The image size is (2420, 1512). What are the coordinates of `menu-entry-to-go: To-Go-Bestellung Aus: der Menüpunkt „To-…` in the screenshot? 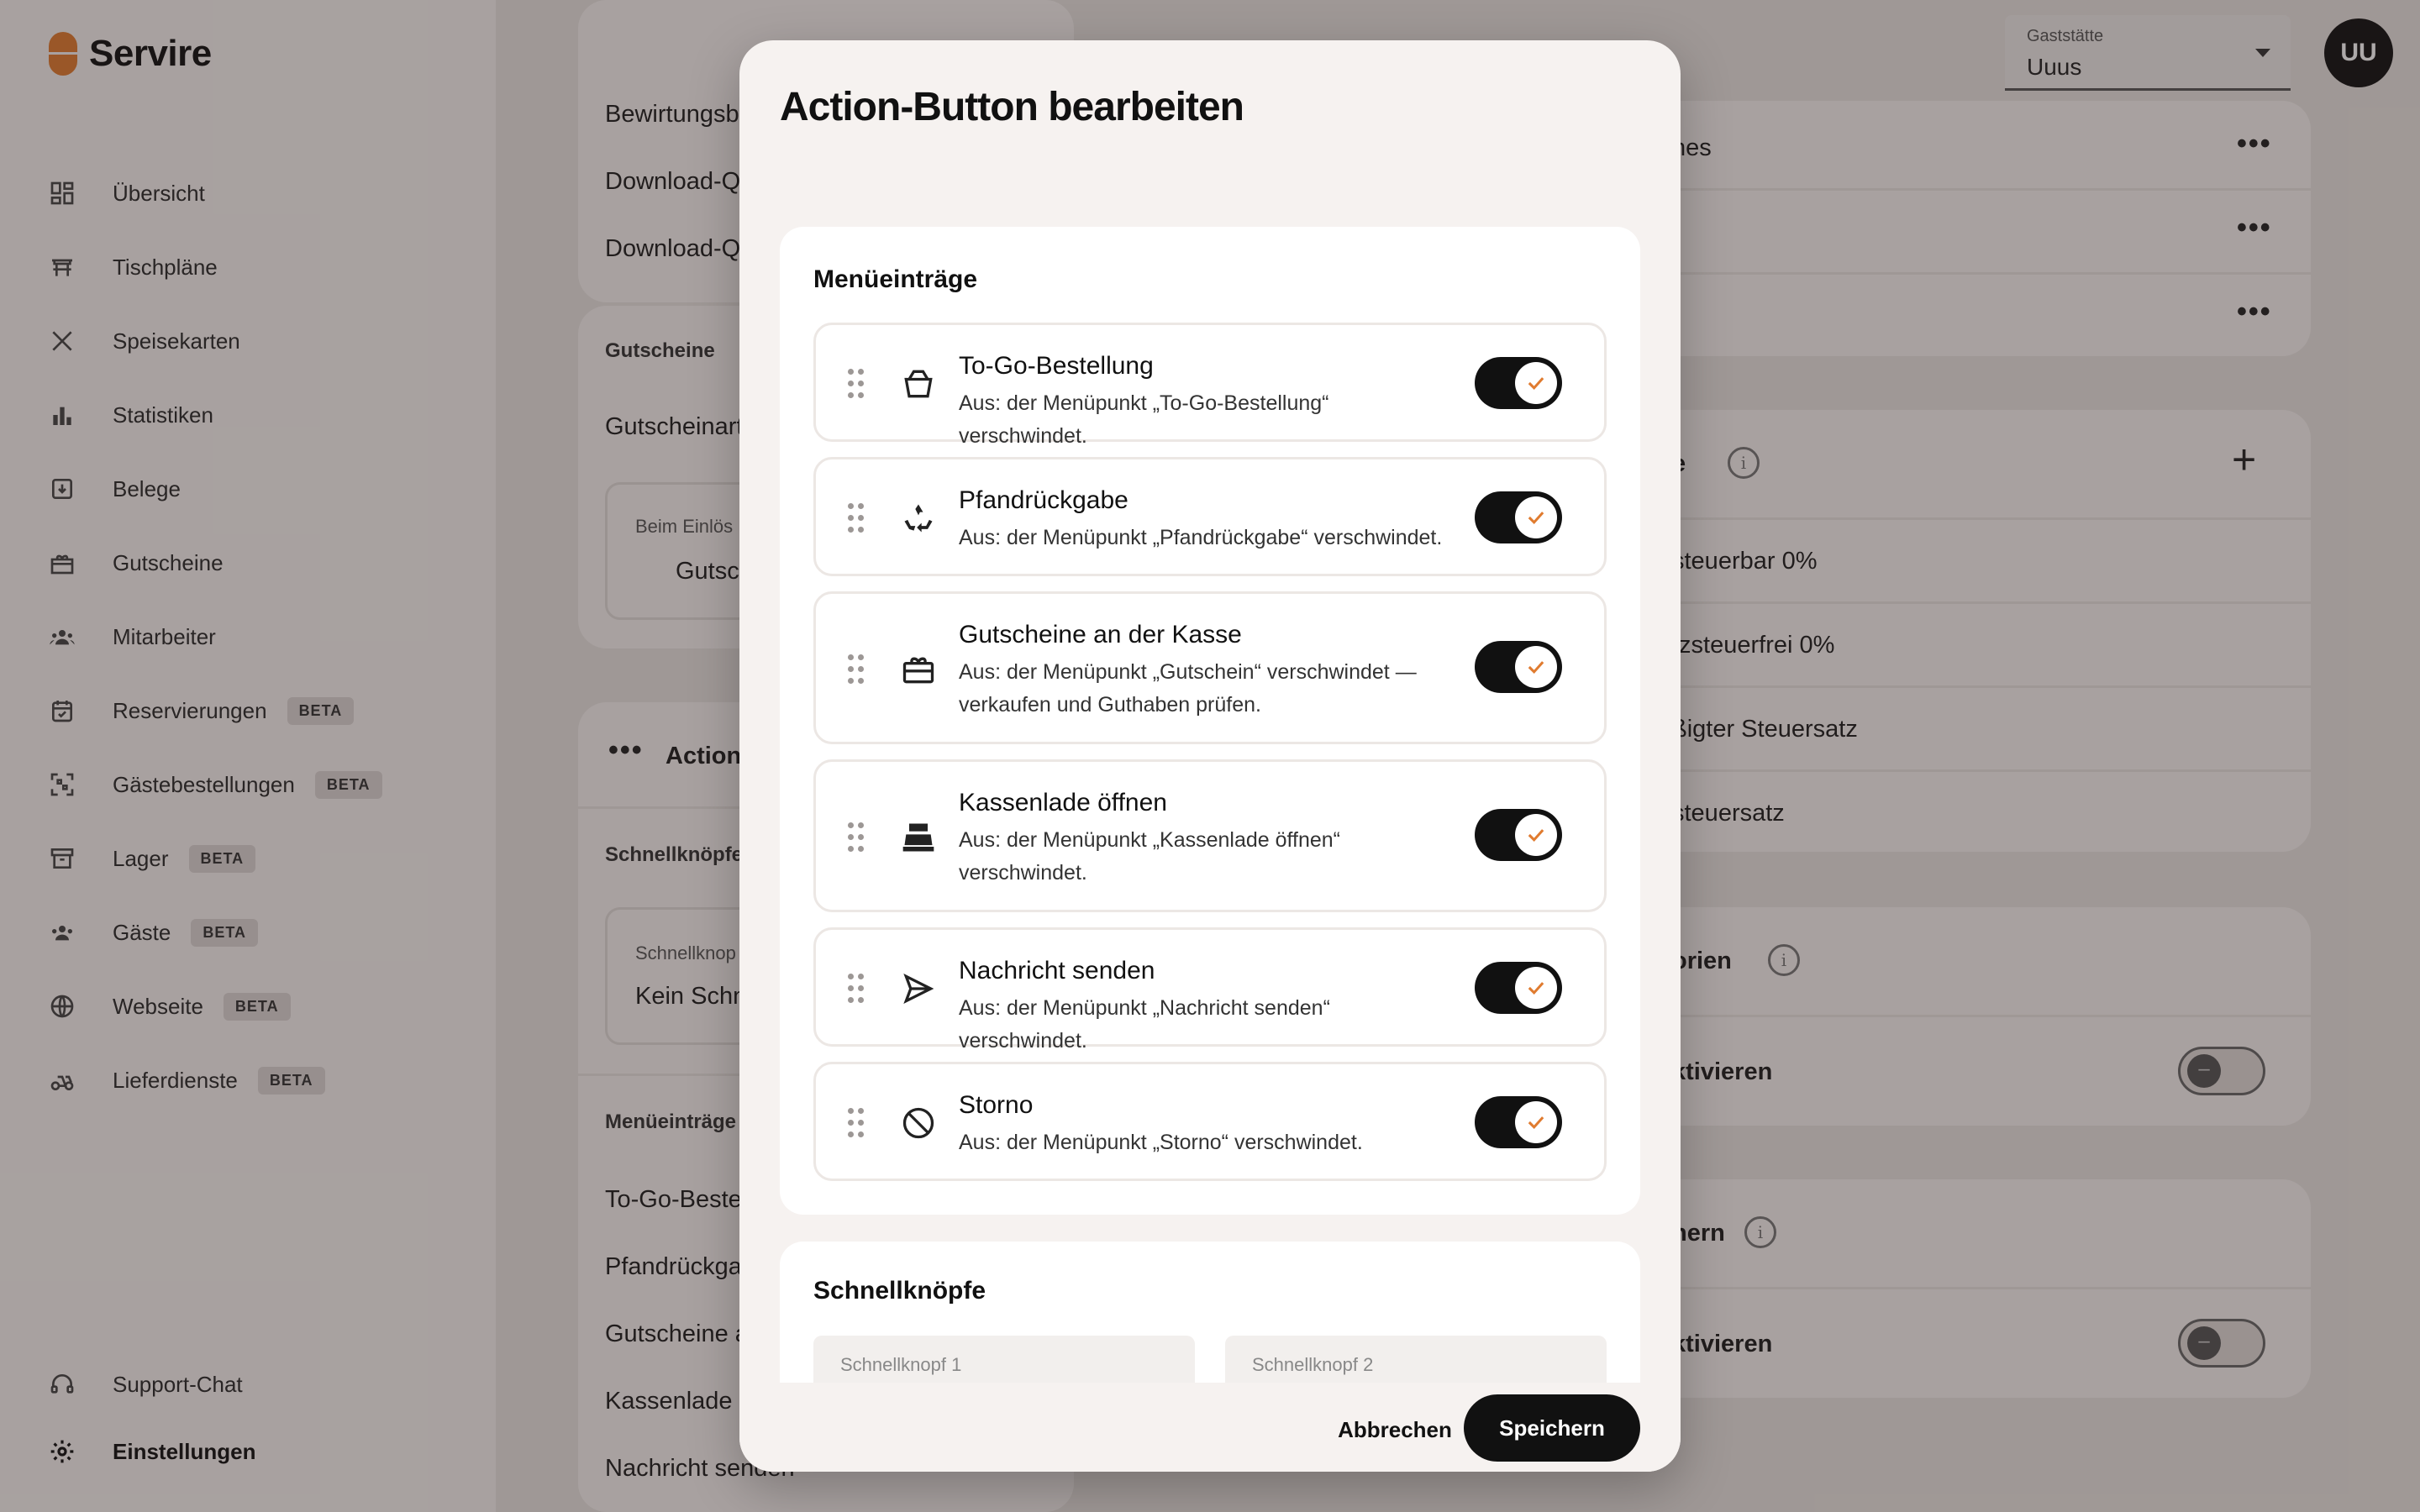 It's located at (1210, 385).